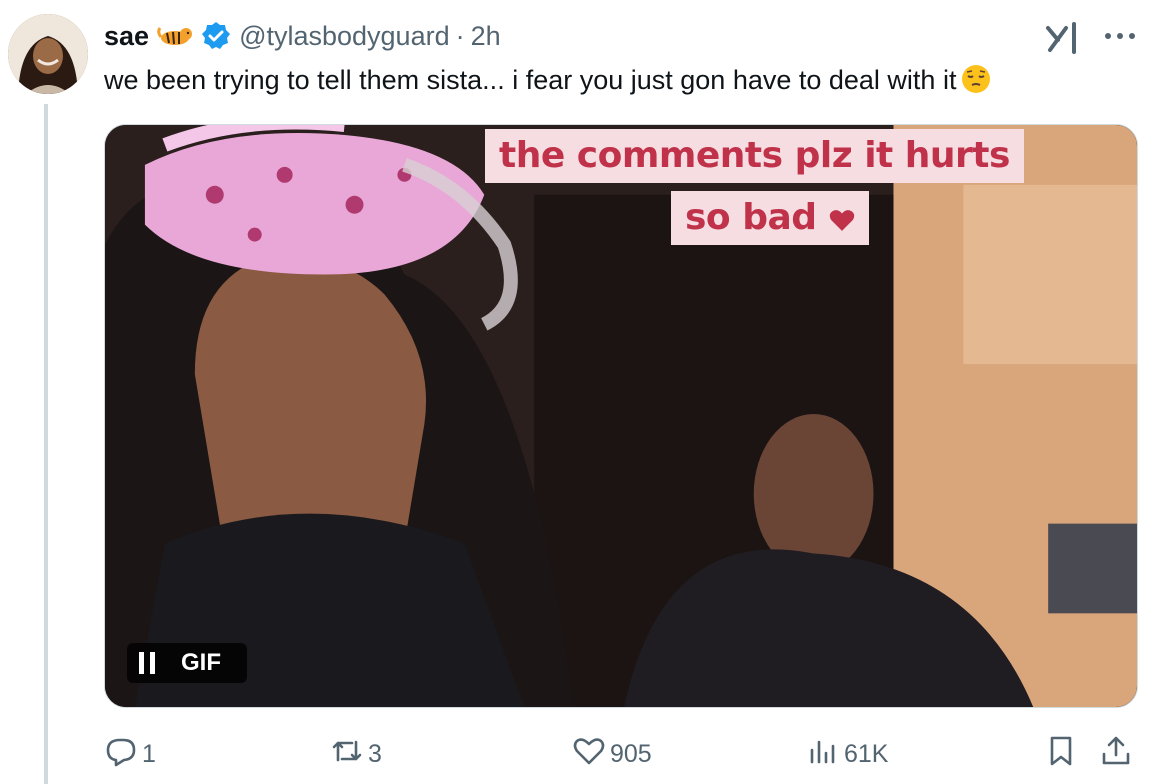 This screenshot has height=784, width=1158. What do you see at coordinates (201, 662) in the screenshot?
I see `gif-label: GIF` at bounding box center [201, 662].